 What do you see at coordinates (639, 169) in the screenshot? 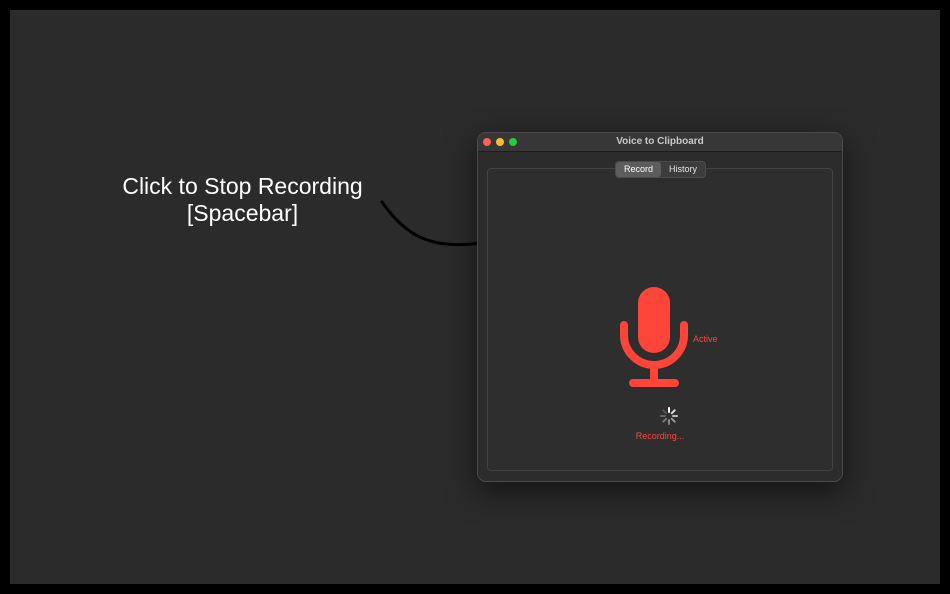
I see `tab-record: Record` at bounding box center [639, 169].